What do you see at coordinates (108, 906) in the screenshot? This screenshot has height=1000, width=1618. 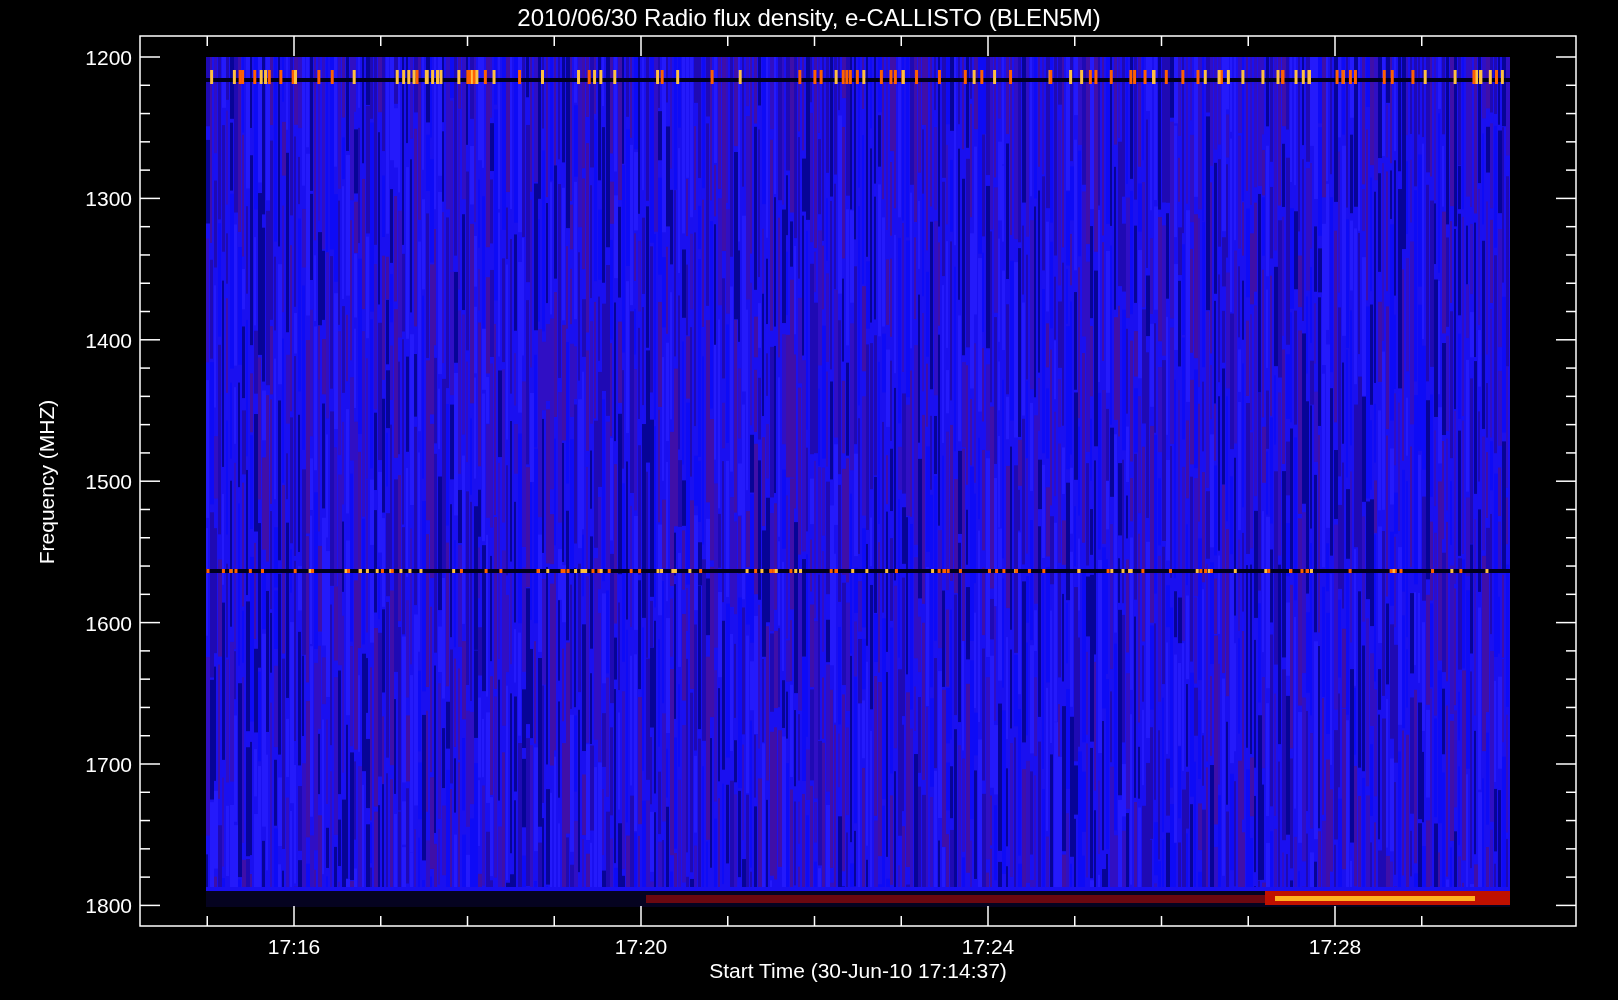 I see `axis-tick-label: 1800` at bounding box center [108, 906].